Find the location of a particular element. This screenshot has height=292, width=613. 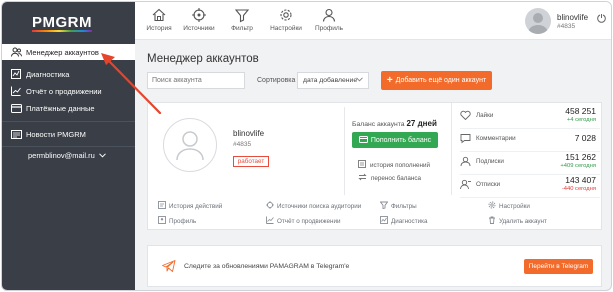

payment-icon is located at coordinates (16, 108).